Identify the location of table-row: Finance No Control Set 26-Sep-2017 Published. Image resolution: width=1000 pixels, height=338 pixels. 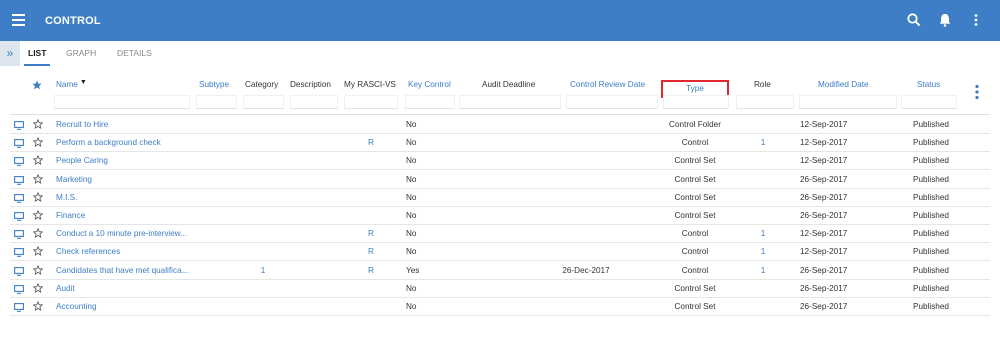
(500, 216).